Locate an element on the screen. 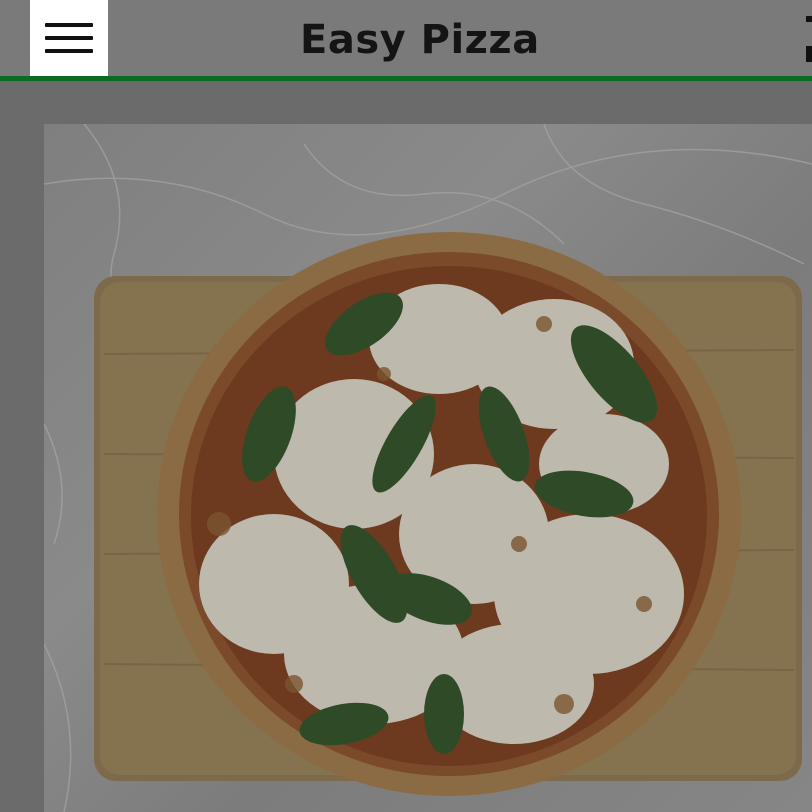 The height and width of the screenshot is (812, 812). app-title: Easy Pizza is located at coordinates (420, 40).